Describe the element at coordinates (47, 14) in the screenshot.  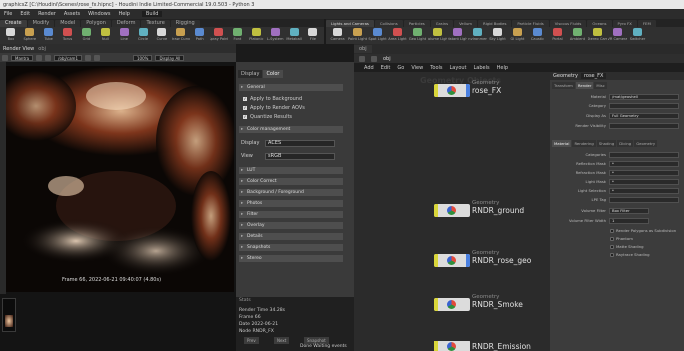
I see `menu-render: Render` at that location.